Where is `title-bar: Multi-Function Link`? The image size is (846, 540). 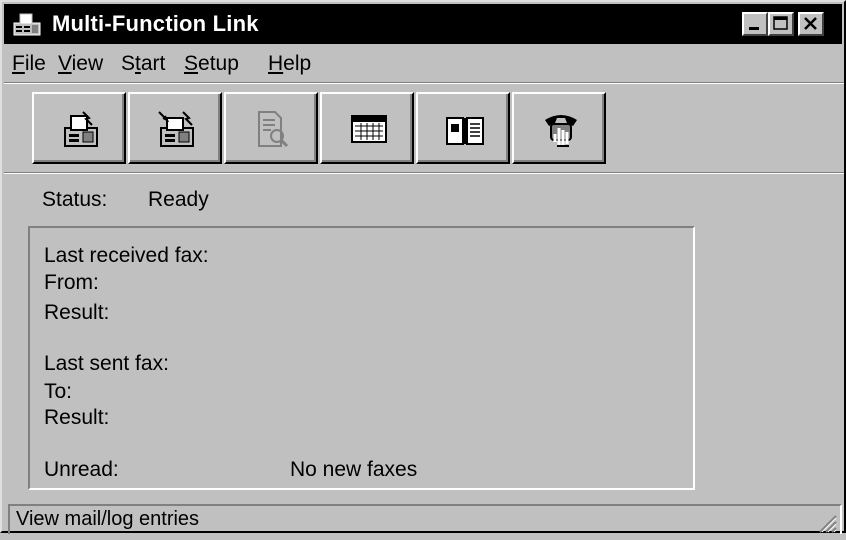
title-bar: Multi-Function Link is located at coordinates (423, 24).